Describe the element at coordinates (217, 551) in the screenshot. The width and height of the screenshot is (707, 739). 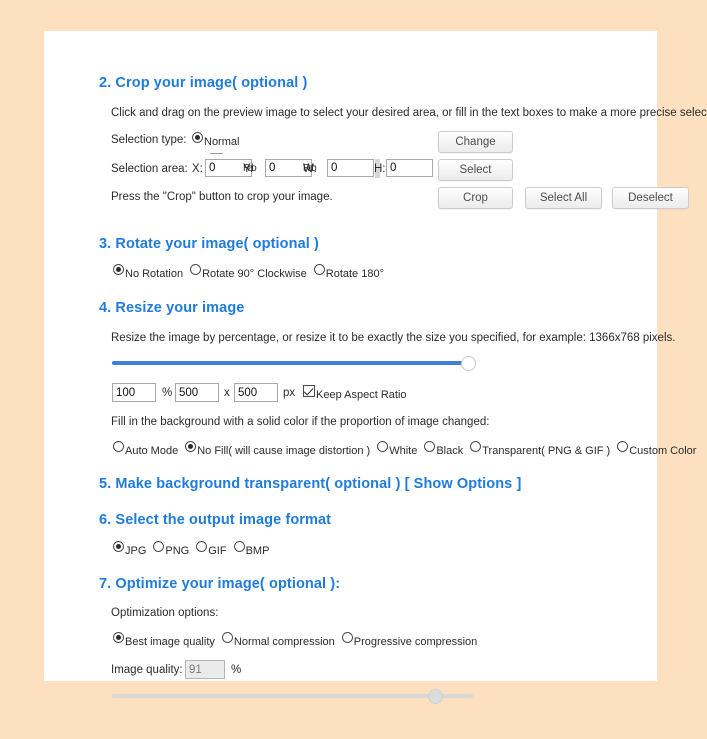
I see `radio-label-gif: GIF` at that location.